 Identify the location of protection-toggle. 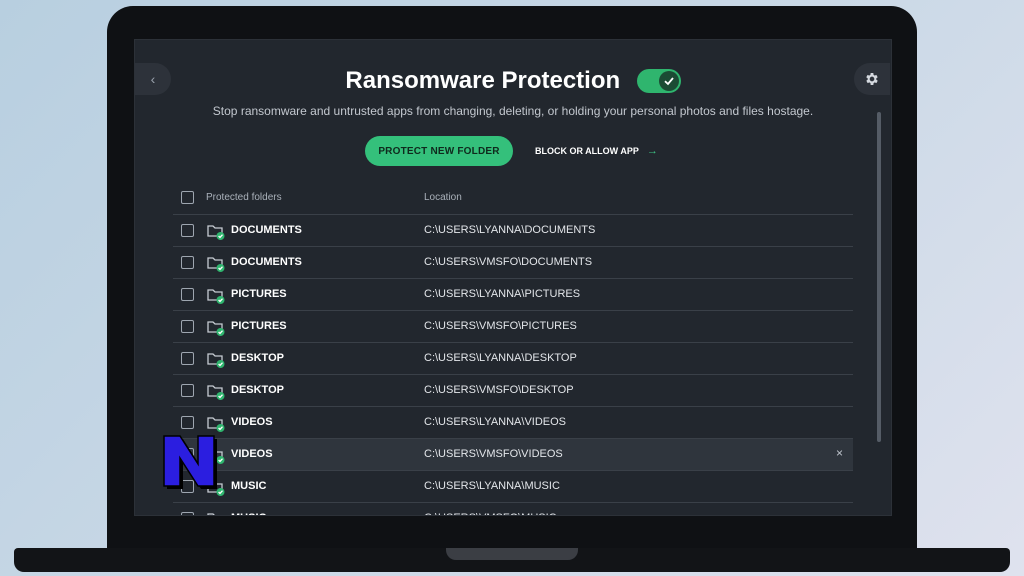
(658, 81).